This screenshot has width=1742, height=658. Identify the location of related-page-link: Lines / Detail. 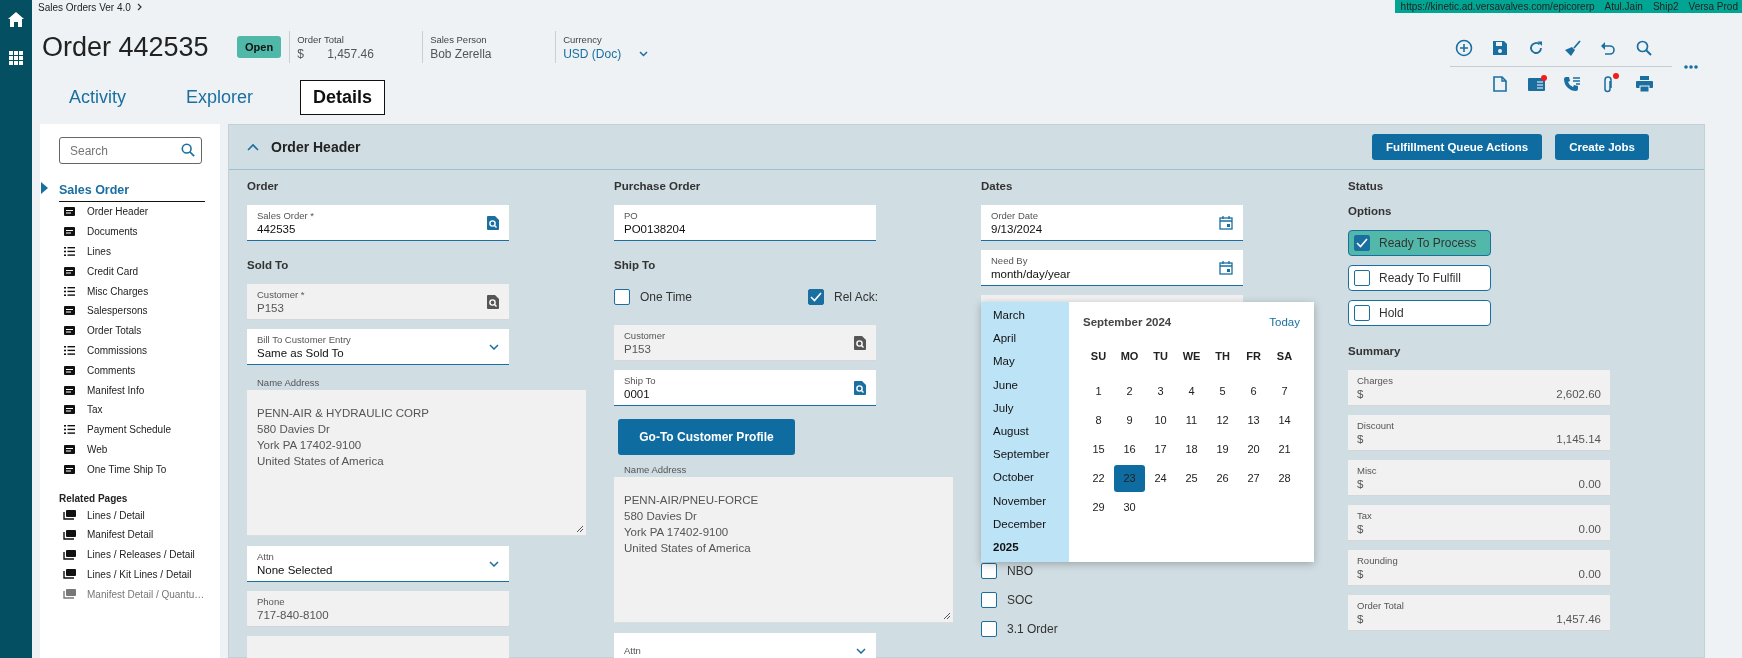
(116, 515).